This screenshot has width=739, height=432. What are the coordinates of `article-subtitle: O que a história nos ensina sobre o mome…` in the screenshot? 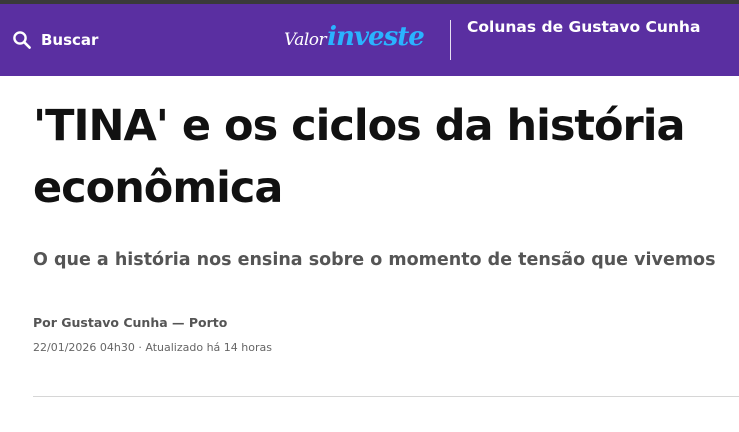 It's located at (374, 260).